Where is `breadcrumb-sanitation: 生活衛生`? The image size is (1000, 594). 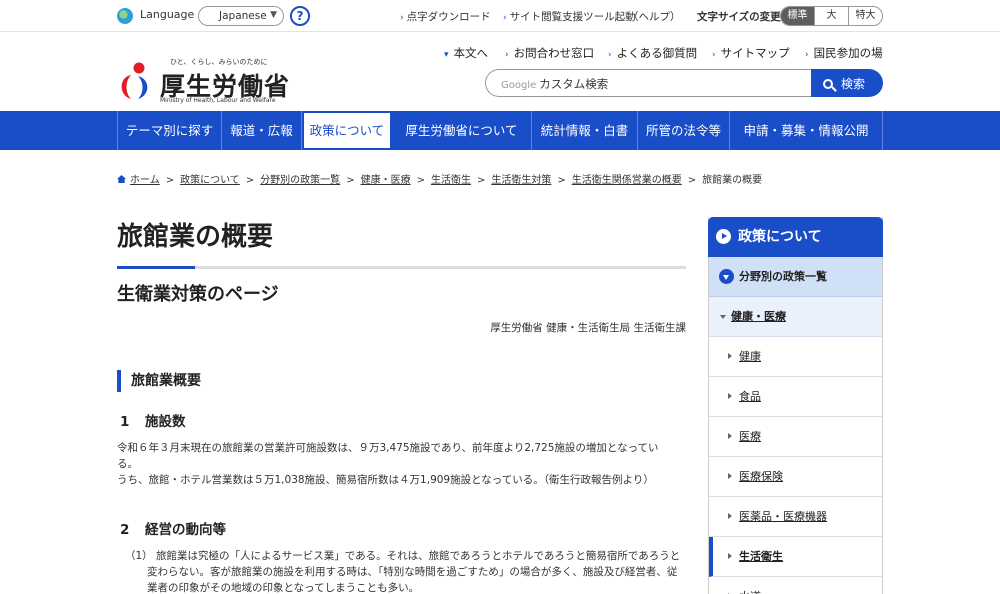
breadcrumb-sanitation: 生活衛生 is located at coordinates (451, 180).